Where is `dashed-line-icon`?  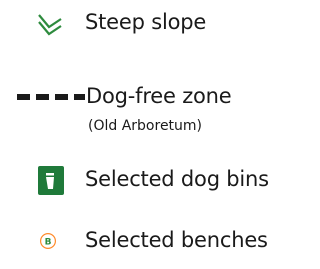 dashed-line-icon is located at coordinates (51, 97).